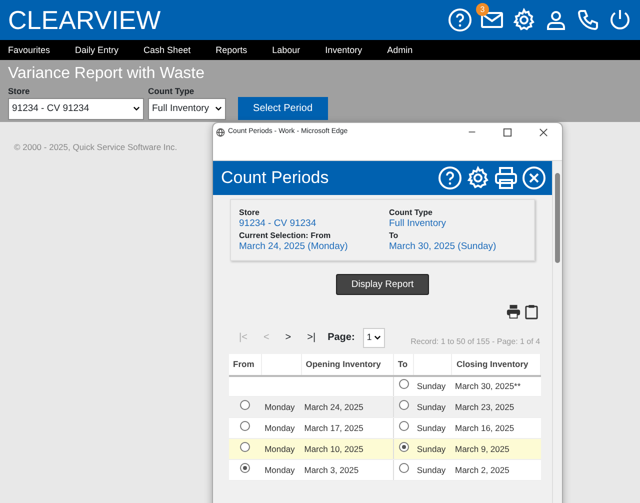 This screenshot has width=640, height=503. I want to click on summary-label: Count Type, so click(411, 213).